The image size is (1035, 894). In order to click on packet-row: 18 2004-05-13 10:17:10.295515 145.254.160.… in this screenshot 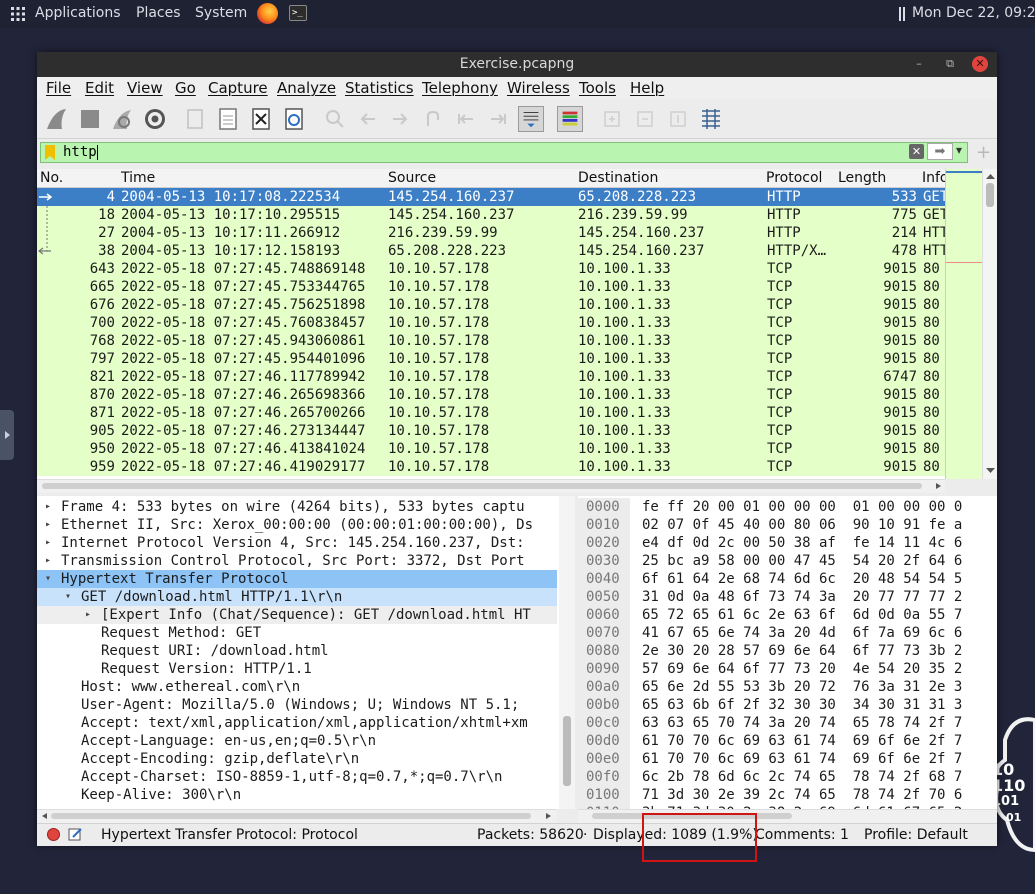, I will do `click(491, 215)`.